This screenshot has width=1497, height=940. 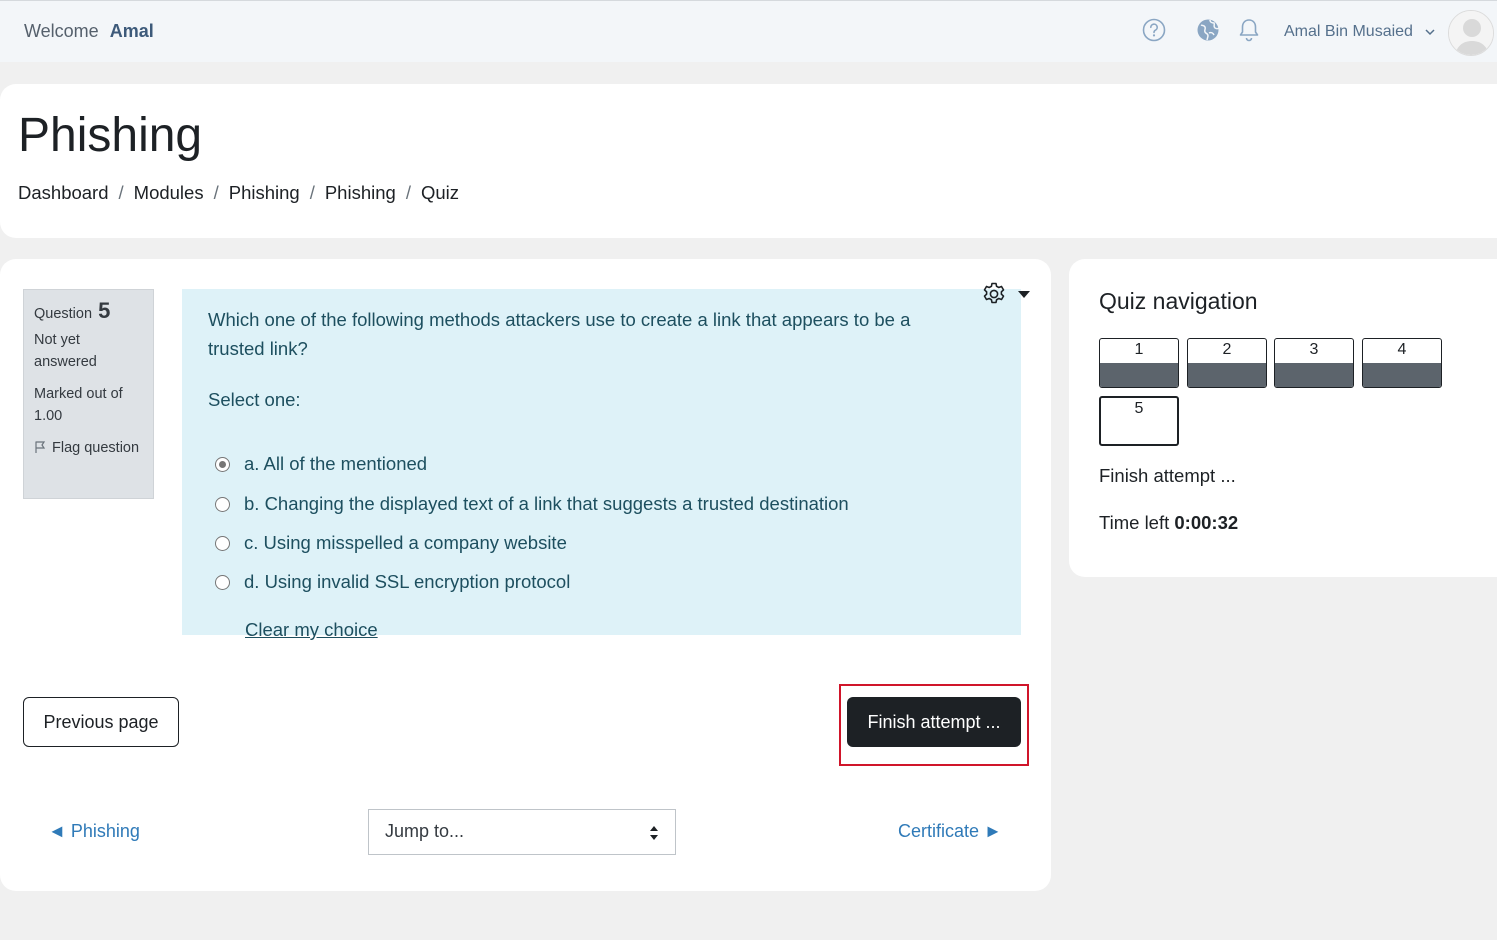 What do you see at coordinates (311, 630) in the screenshot?
I see `clear-choice-link: Clear my choice` at bounding box center [311, 630].